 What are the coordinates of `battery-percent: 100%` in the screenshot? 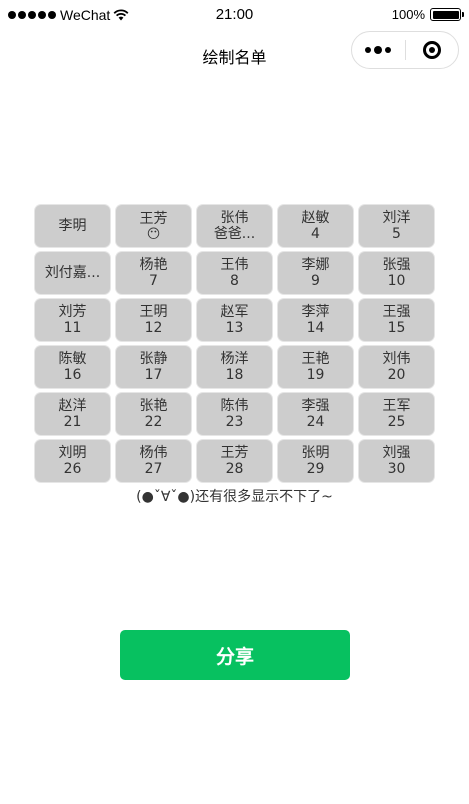 It's located at (408, 14).